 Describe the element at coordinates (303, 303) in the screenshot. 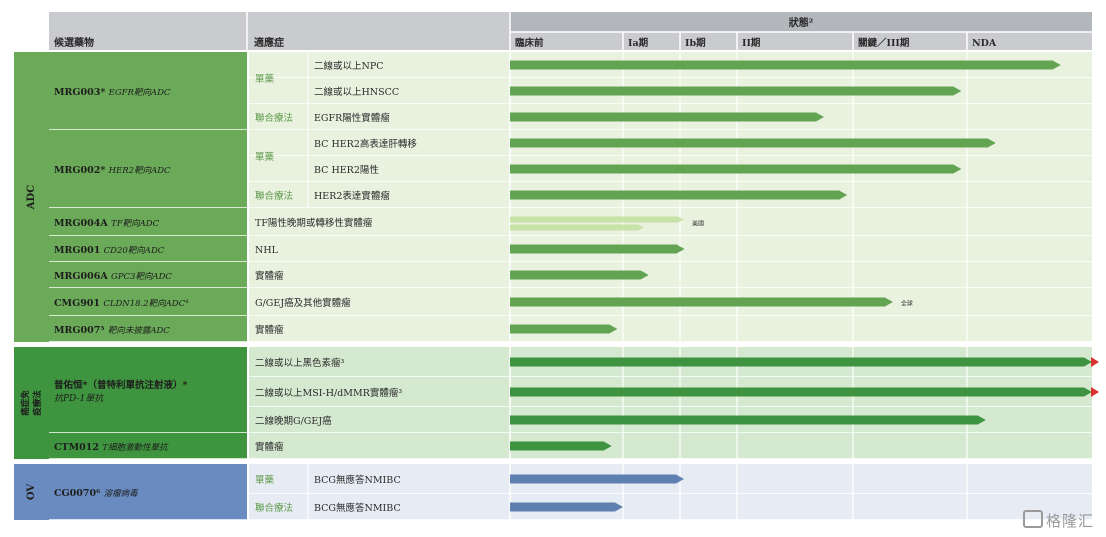

I see `indication-text: G/GEJ癌及其他實體瘤` at that location.